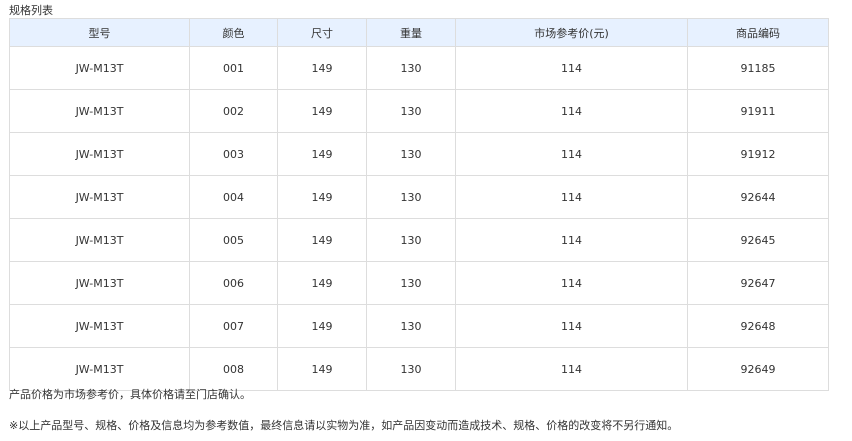 The image size is (852, 441). What do you see at coordinates (130, 394) in the screenshot?
I see `price-note: 产品价格为市场参考价，具体价格请至门店确认。` at bounding box center [130, 394].